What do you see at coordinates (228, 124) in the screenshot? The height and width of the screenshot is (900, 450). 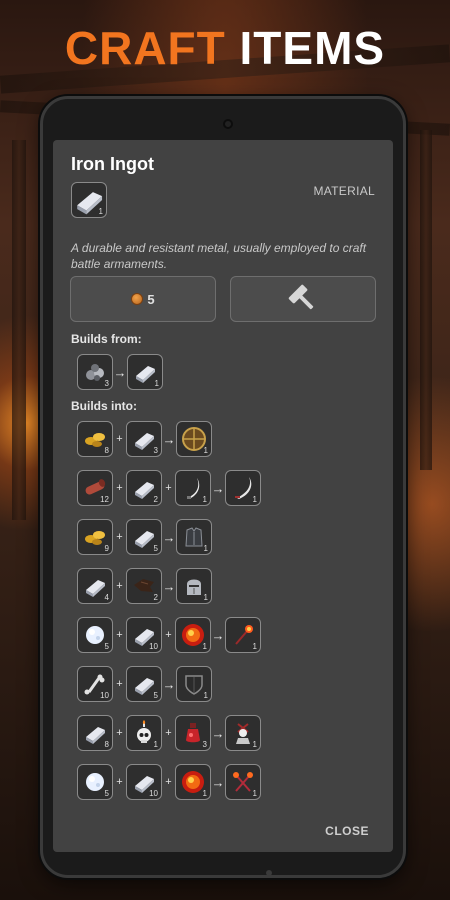 I see `camera-icon` at bounding box center [228, 124].